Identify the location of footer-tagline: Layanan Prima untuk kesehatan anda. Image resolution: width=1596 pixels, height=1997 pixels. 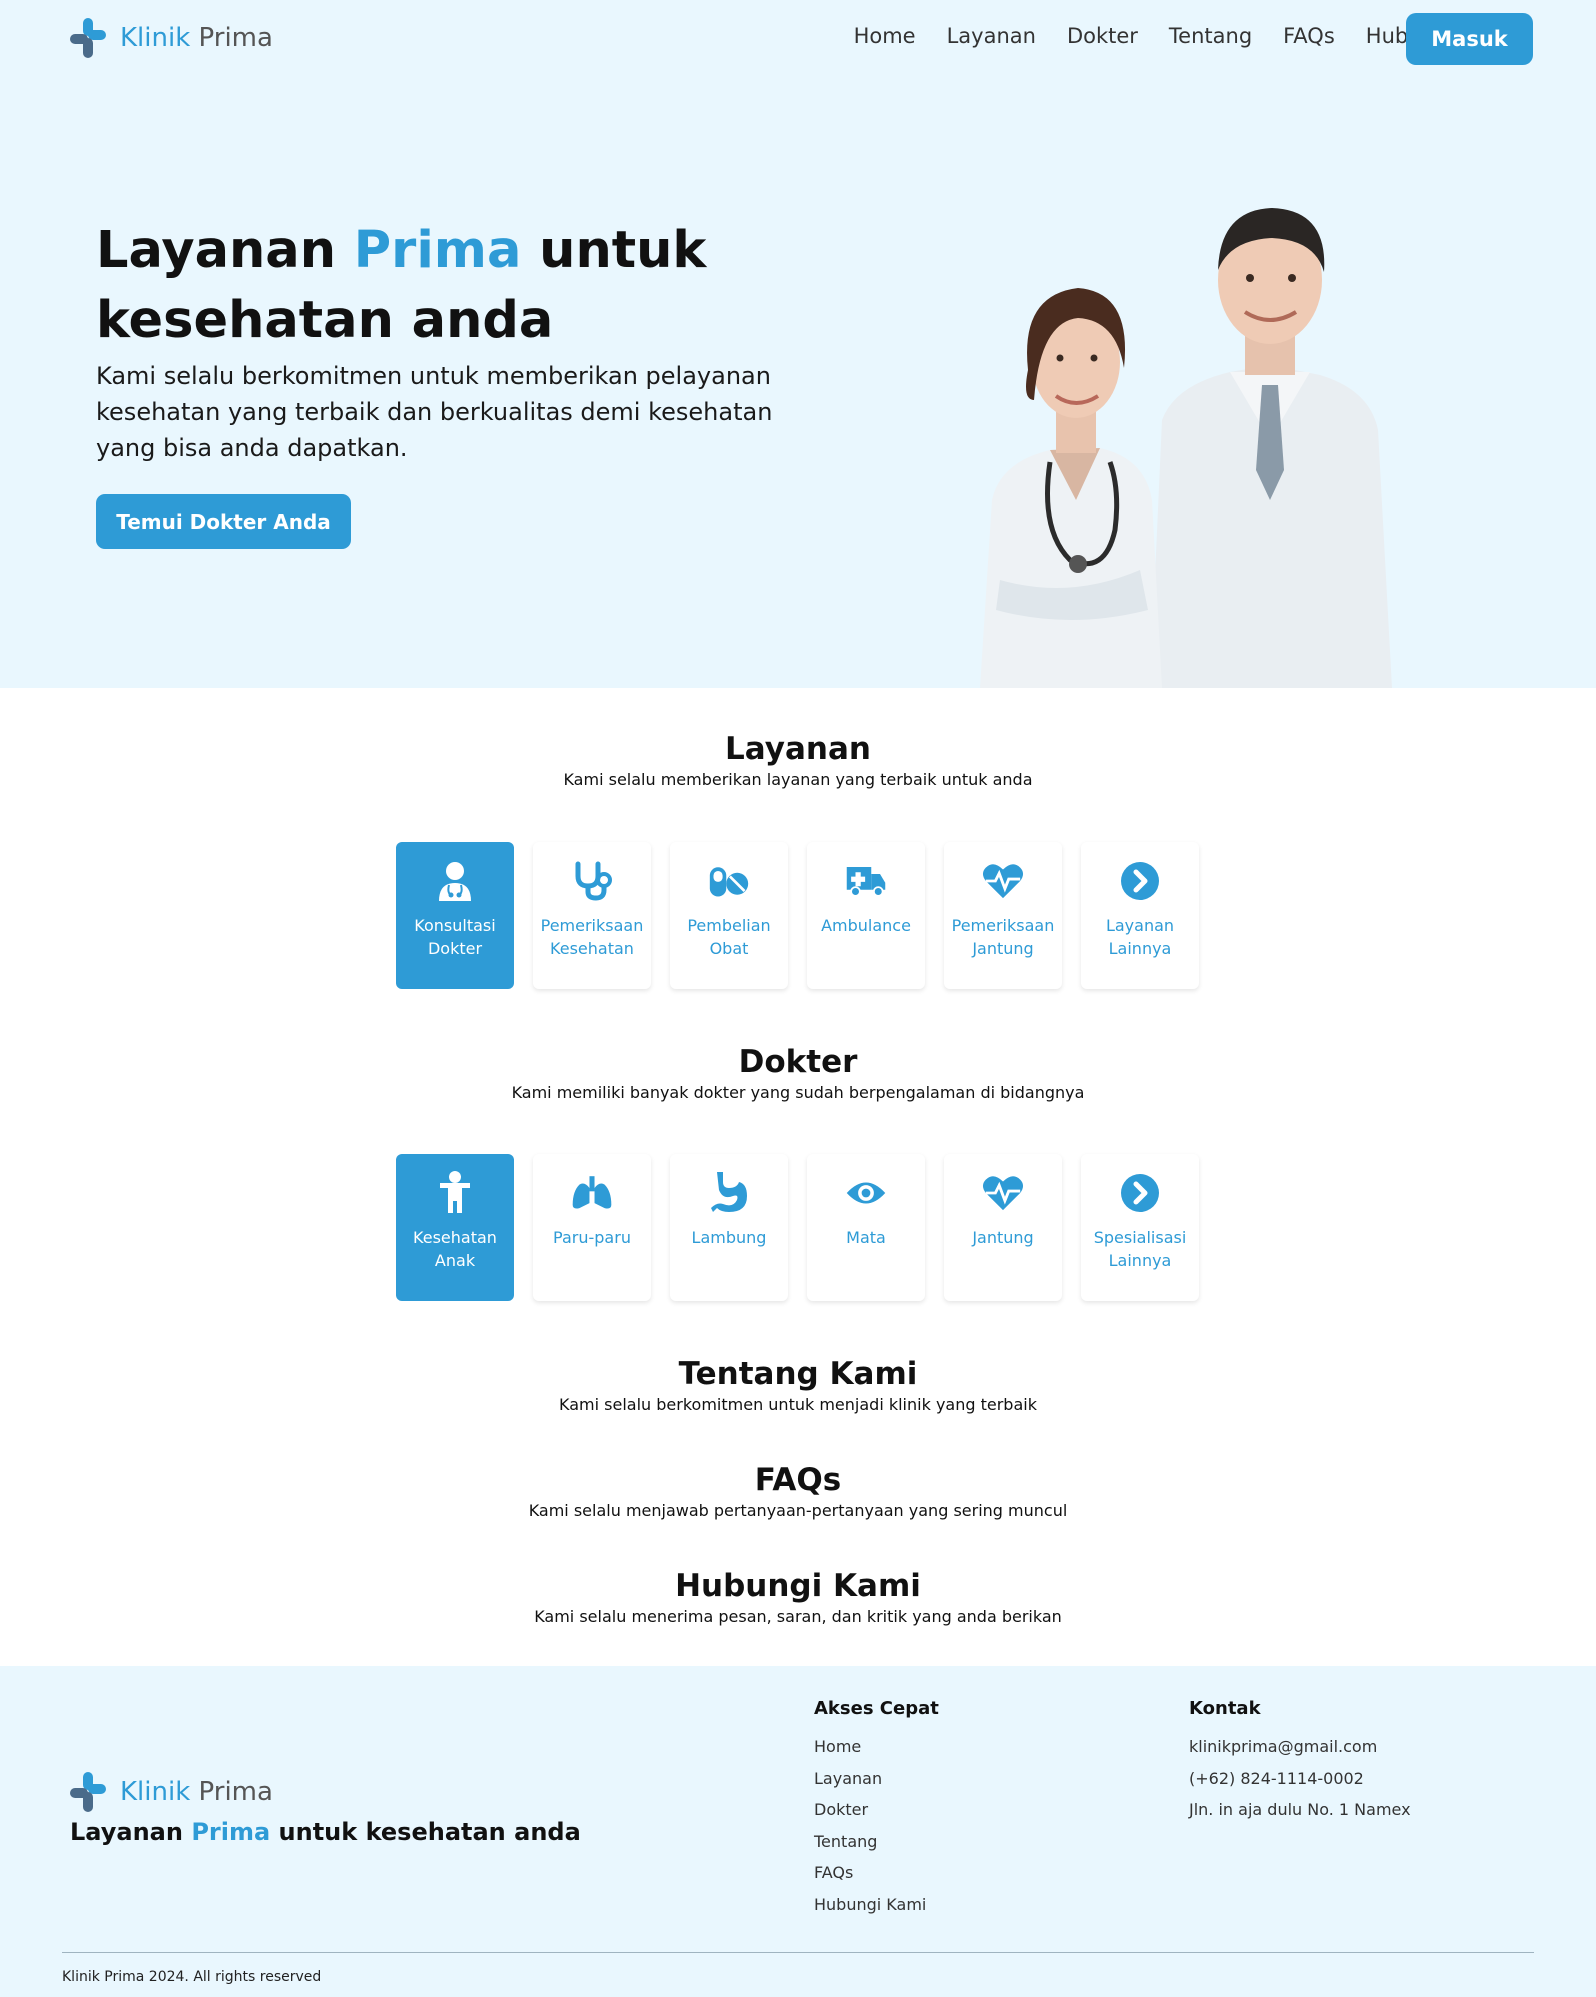
(325, 1832).